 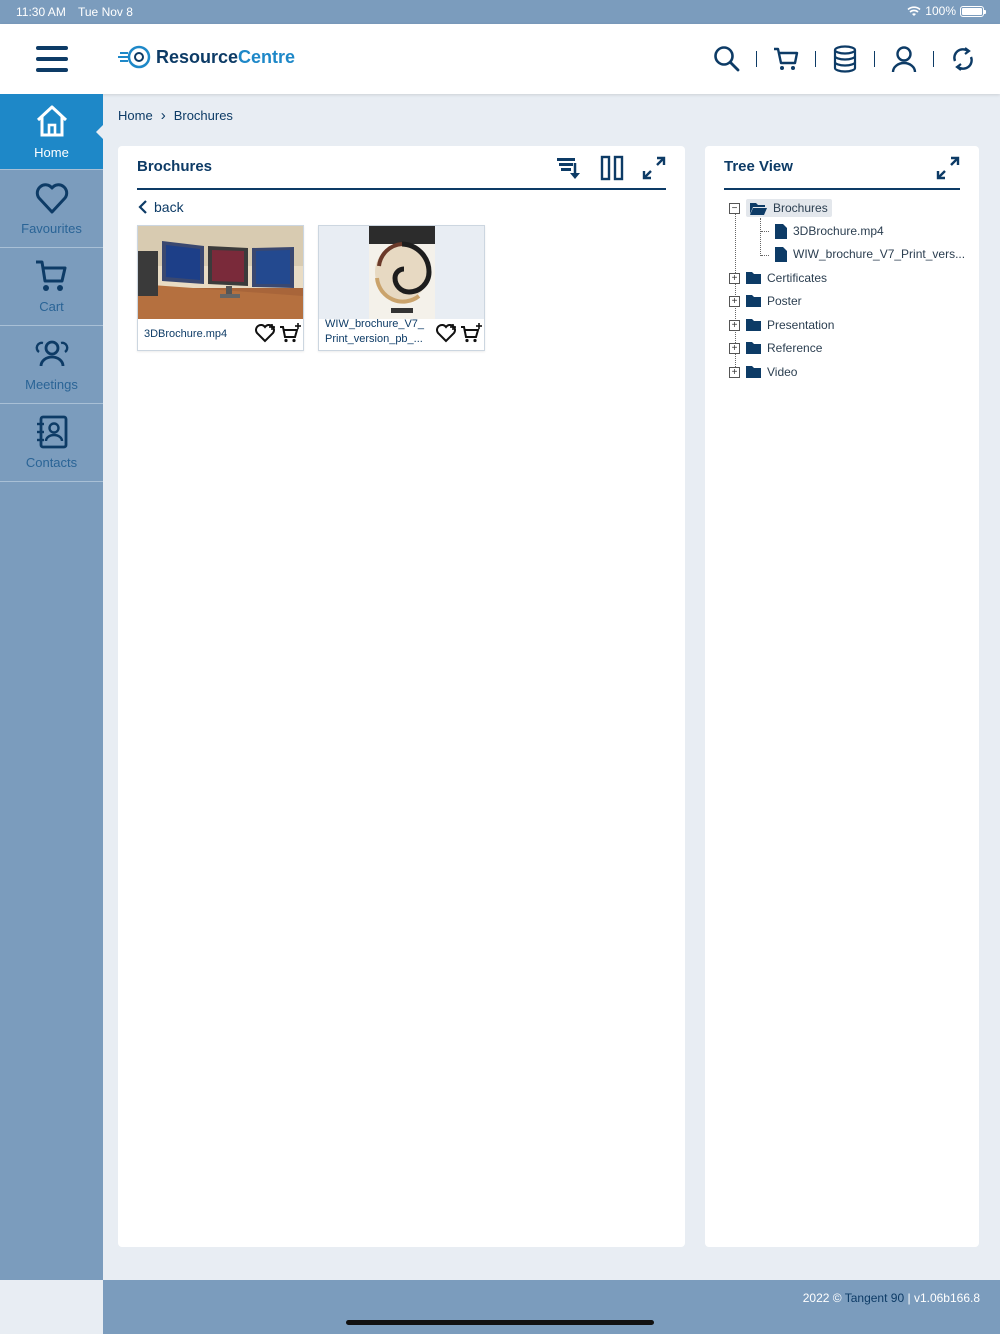 I want to click on sidebar-item-label: Contacts, so click(x=51, y=462).